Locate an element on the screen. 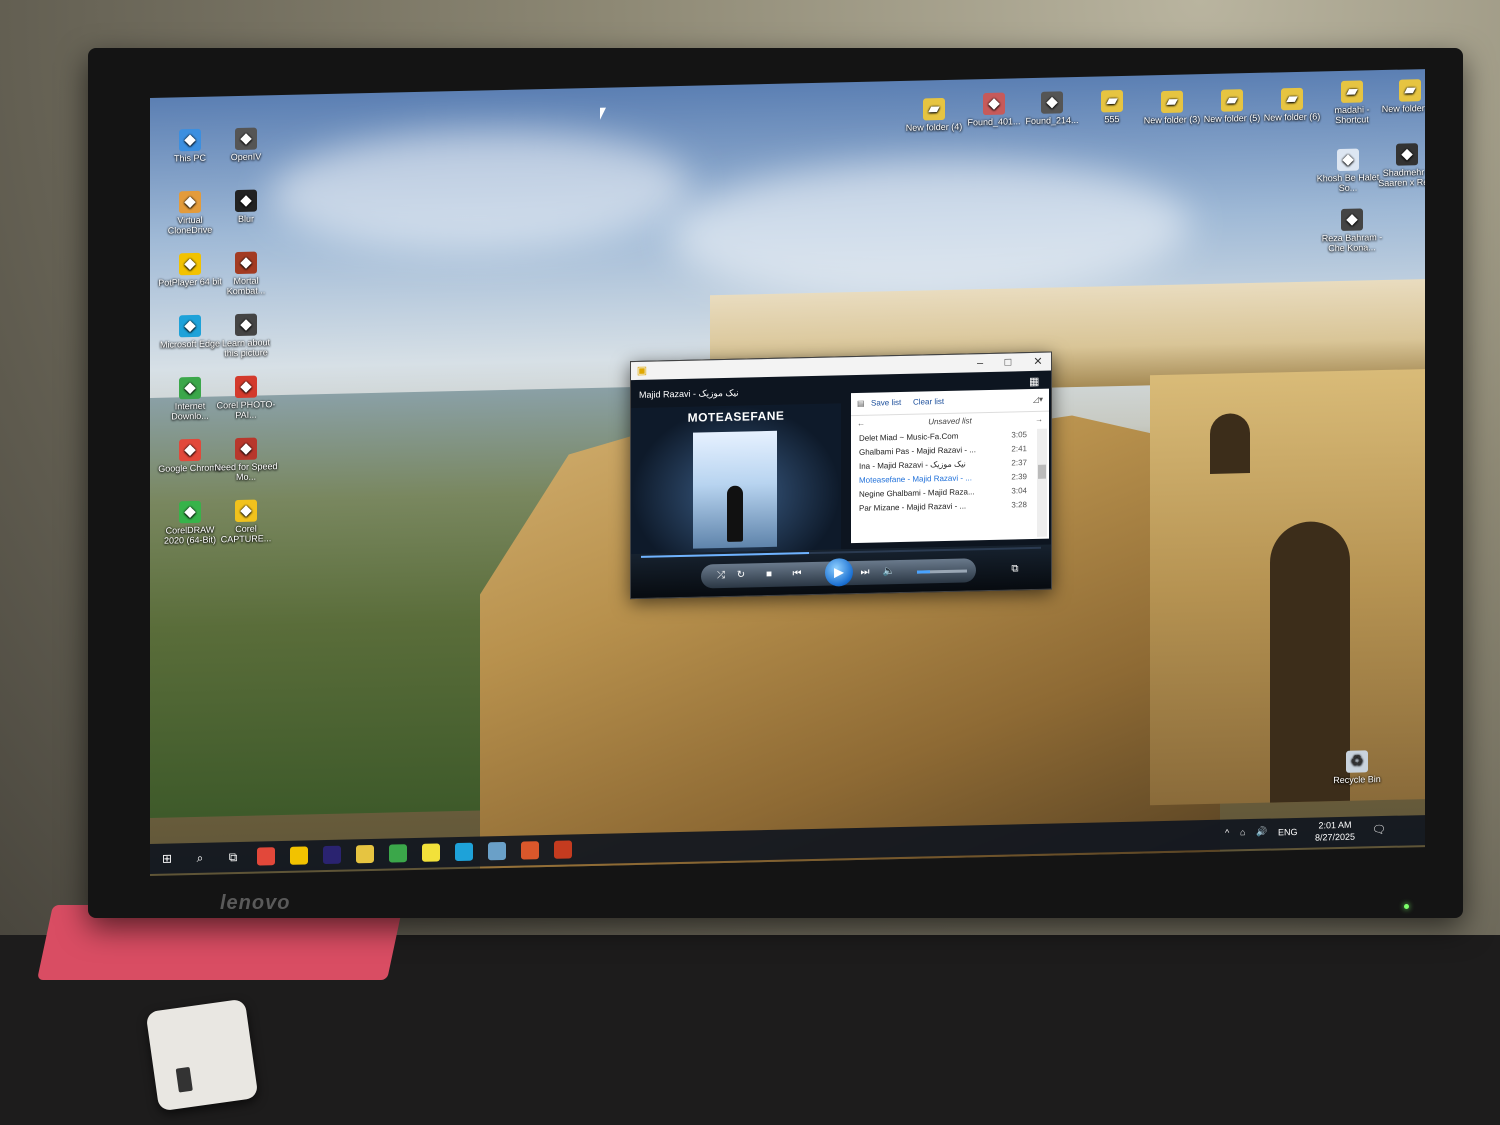  camera-icon: ◆ is located at coordinates (246, 325).